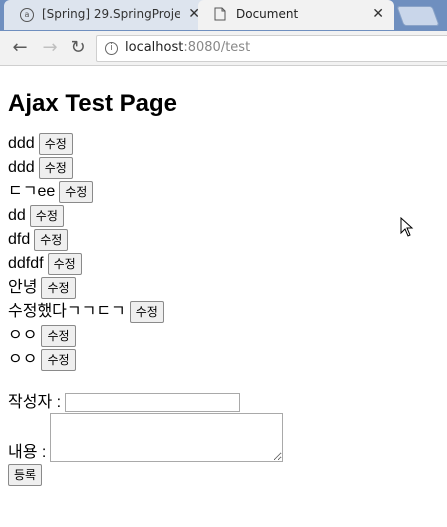  I want to click on back-arrow-icon: ←, so click(20, 48).